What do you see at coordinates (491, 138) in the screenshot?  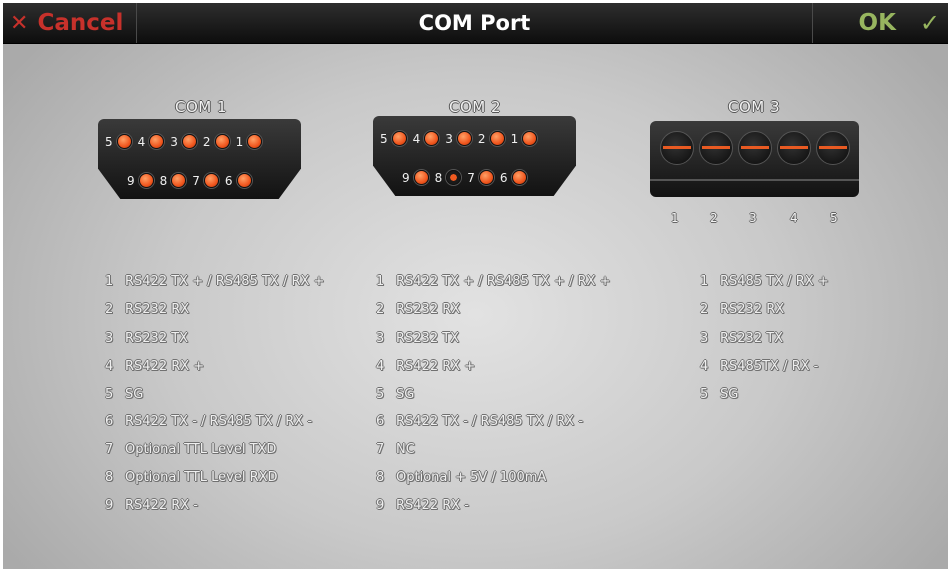 I see `com2-pin-2: 2` at bounding box center [491, 138].